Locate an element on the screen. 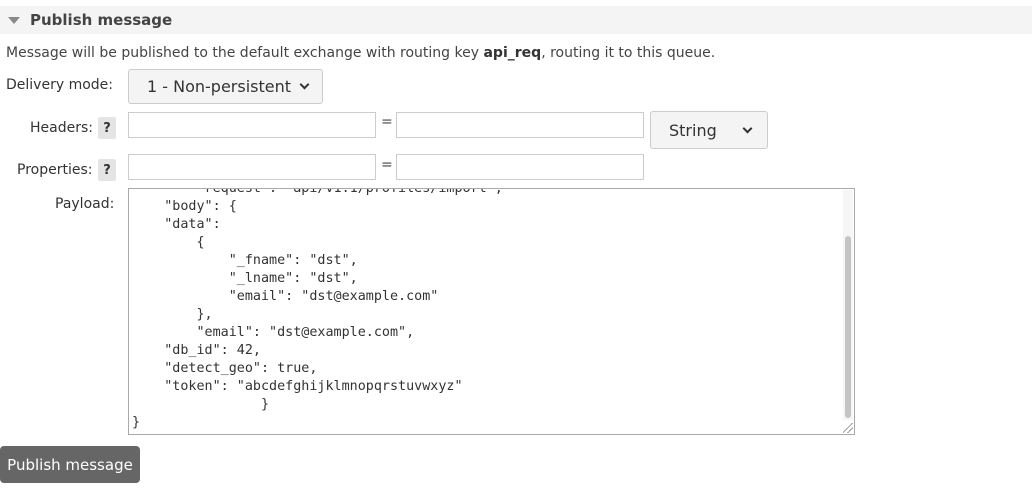 Image resolution: width=1032 pixels, height=494 pixels. delivery-mode-label: Delivery mode: is located at coordinates (59, 85).